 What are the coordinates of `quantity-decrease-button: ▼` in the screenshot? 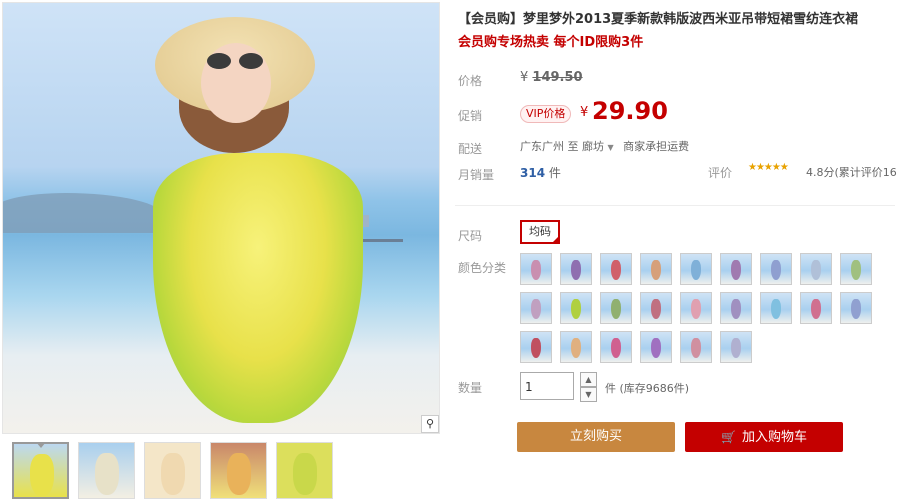 It's located at (588, 394).